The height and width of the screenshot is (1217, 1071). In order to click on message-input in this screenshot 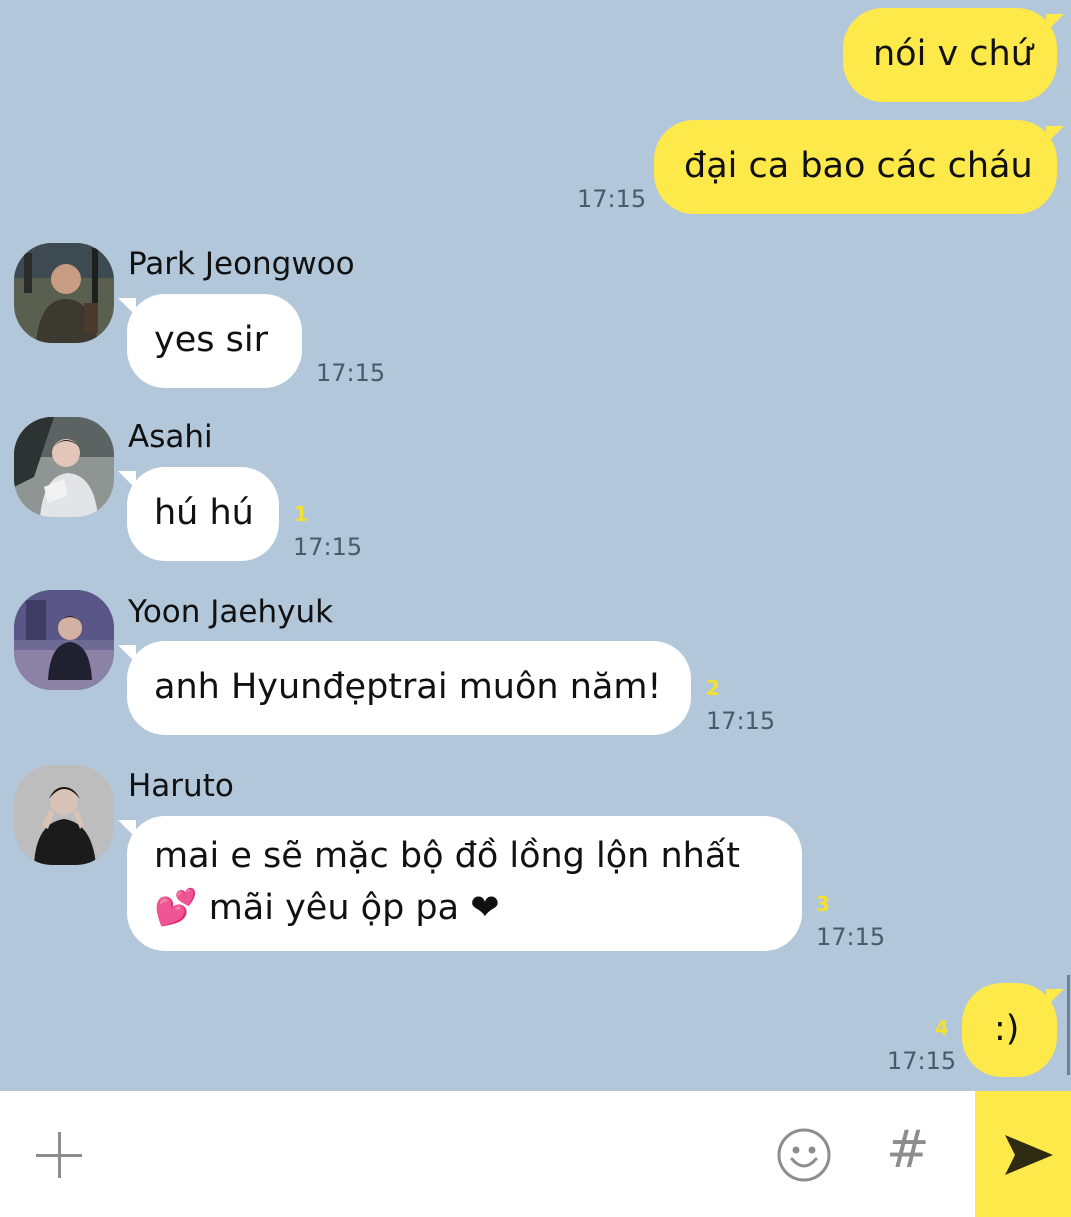, I will do `click(430, 1155)`.